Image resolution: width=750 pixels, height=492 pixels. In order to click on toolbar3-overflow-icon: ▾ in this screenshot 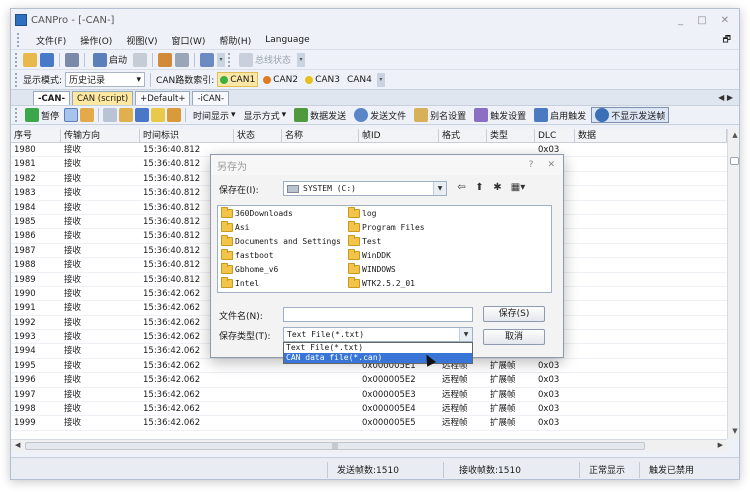, I will do `click(380, 79)`.